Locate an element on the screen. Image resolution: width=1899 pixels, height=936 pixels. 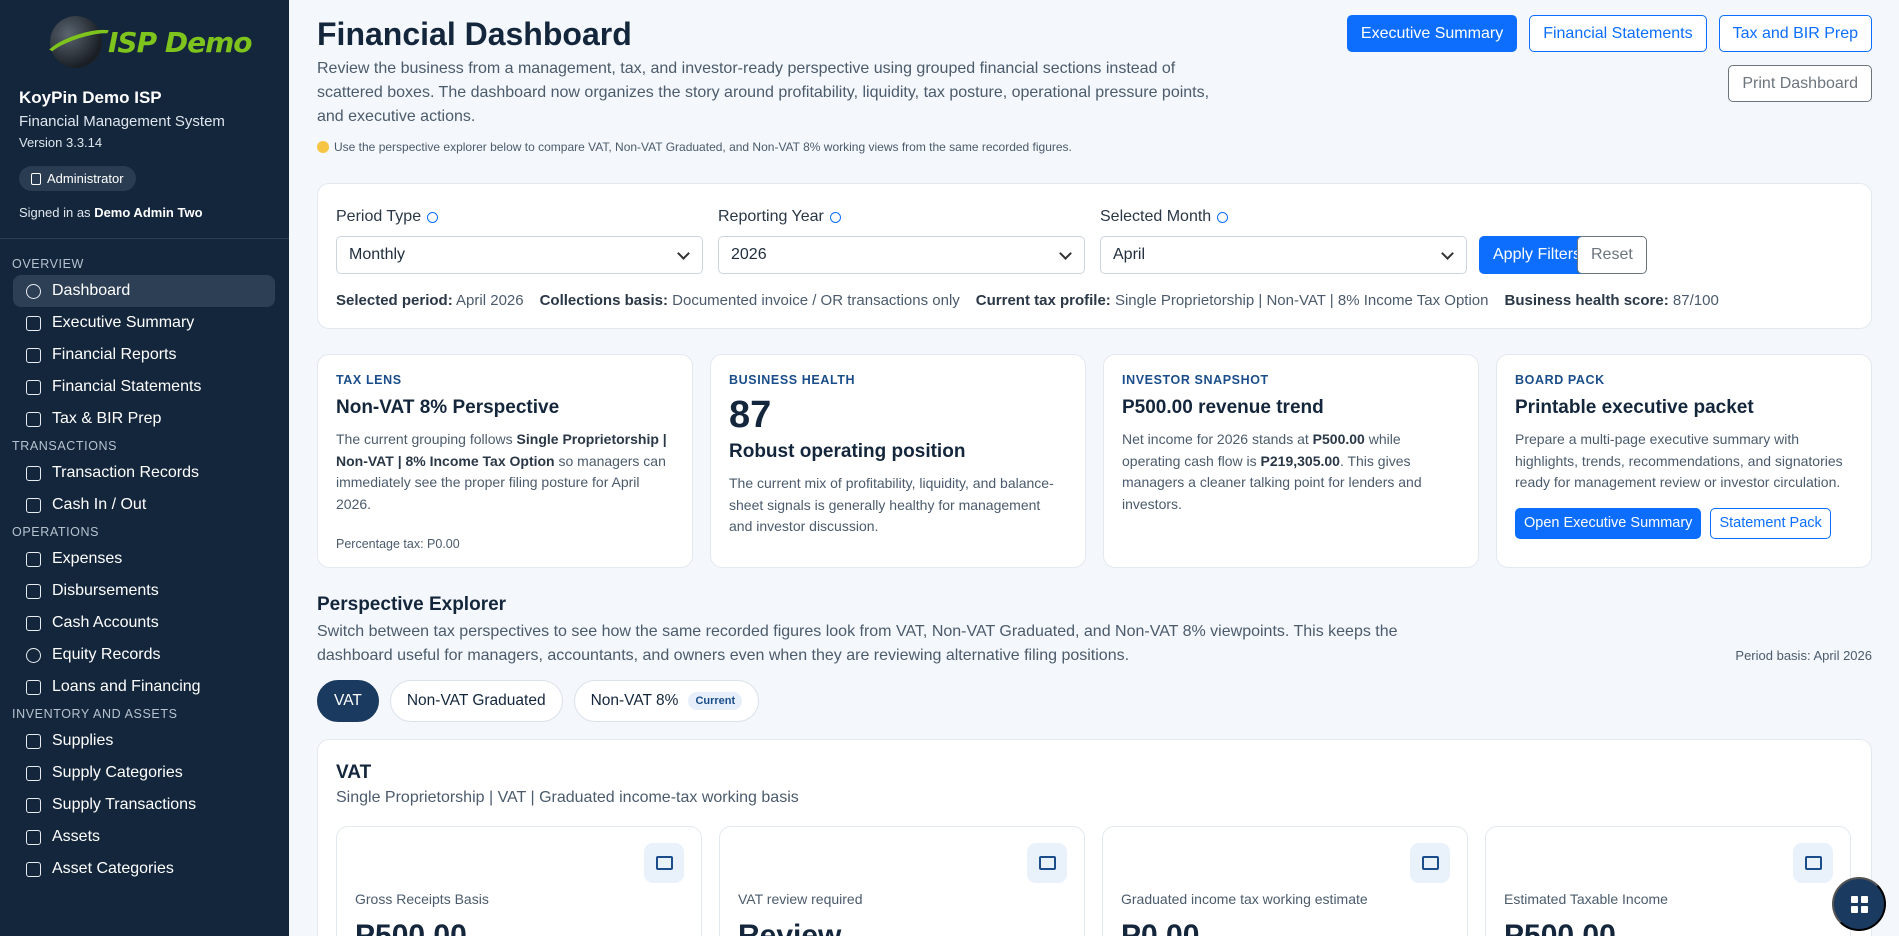
sidebar-item-cash-in-out: Cash In / Out is located at coordinates (144, 505).